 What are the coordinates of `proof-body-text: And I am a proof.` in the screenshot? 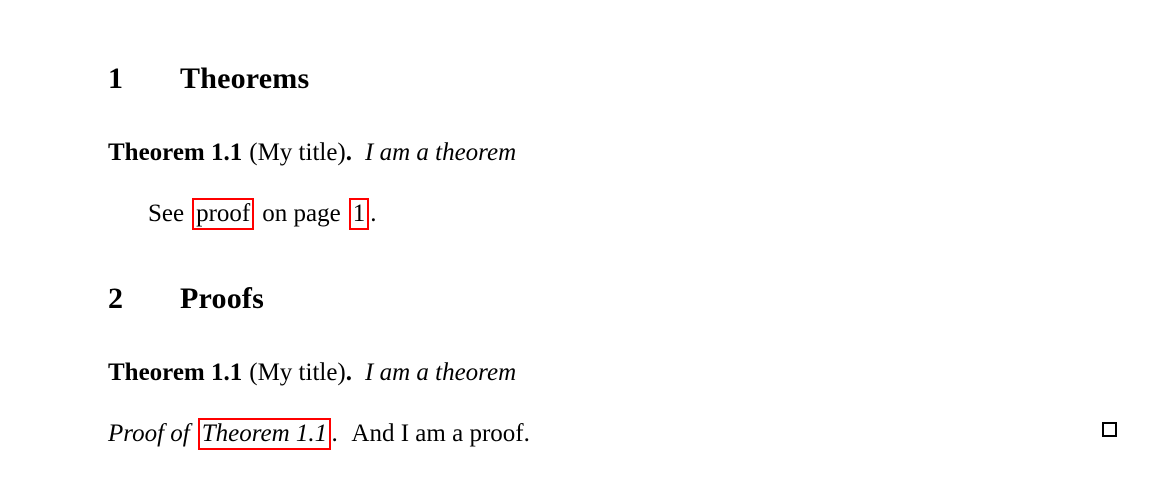 It's located at (440, 433).